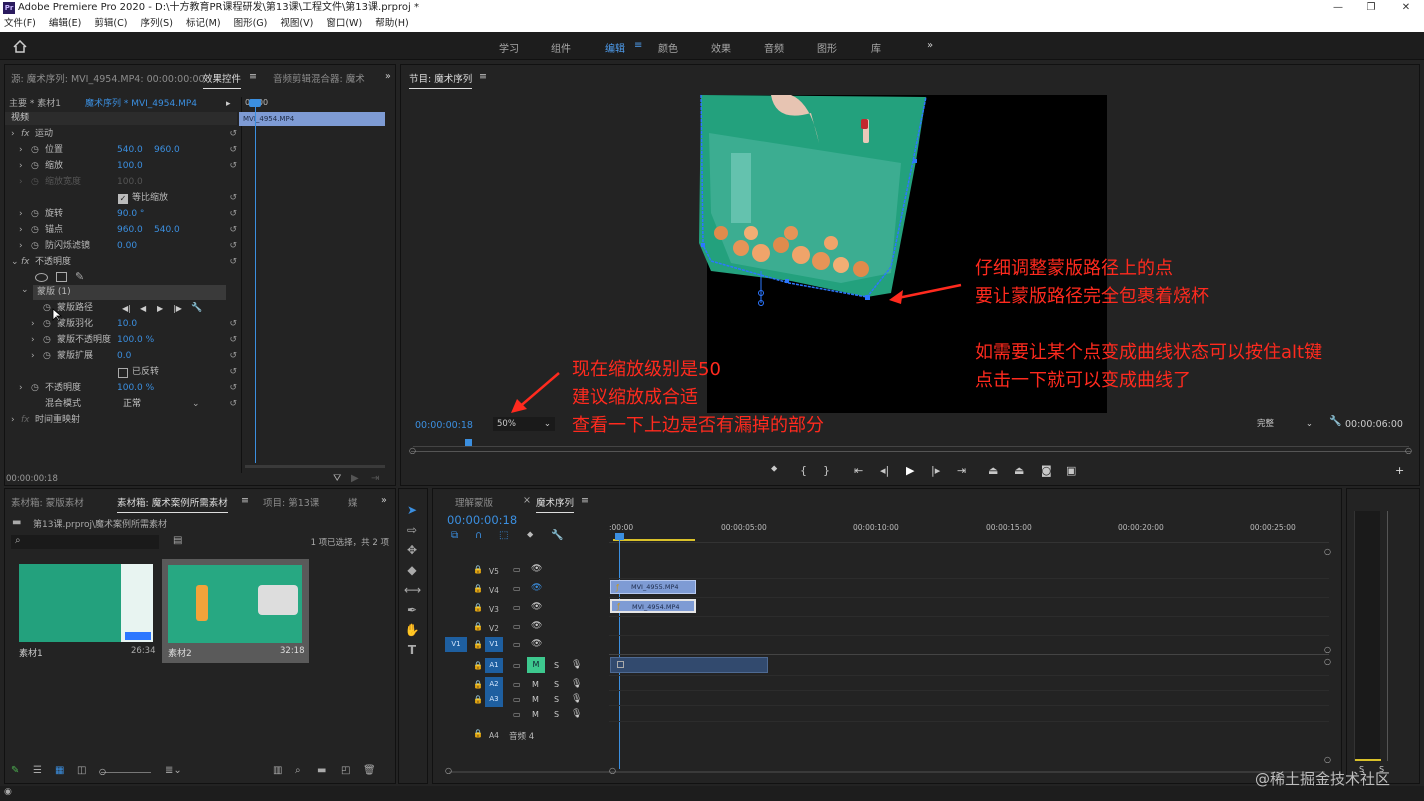  Describe the element at coordinates (315, 466) in the screenshot. I see `ec-zoom-scrollbar` at that location.